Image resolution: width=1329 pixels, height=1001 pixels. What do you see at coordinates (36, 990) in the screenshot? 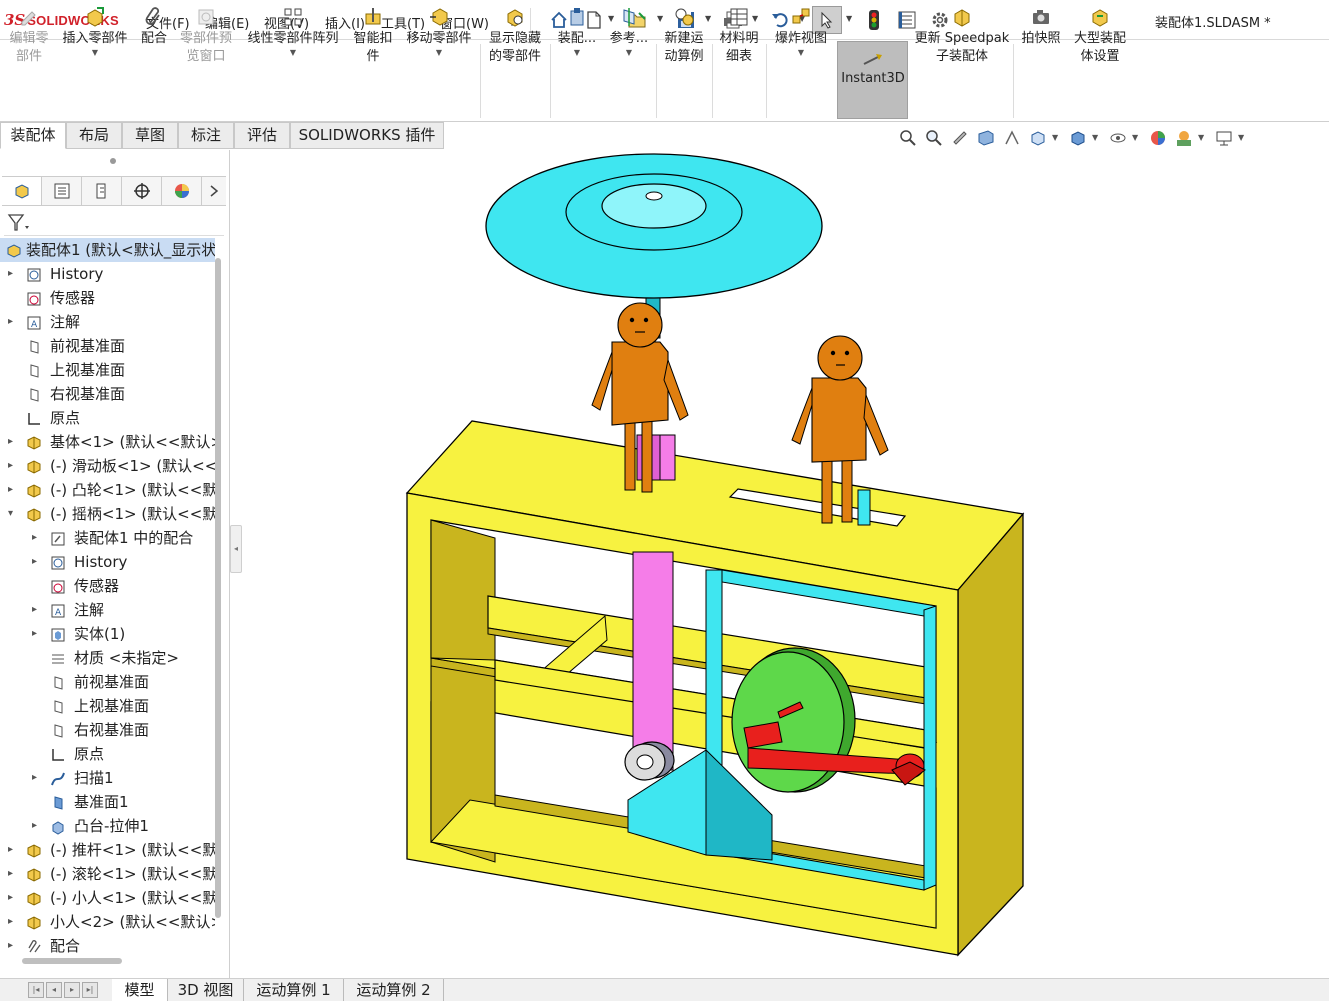
I see `first-tab-icon: |◂` at bounding box center [36, 990].